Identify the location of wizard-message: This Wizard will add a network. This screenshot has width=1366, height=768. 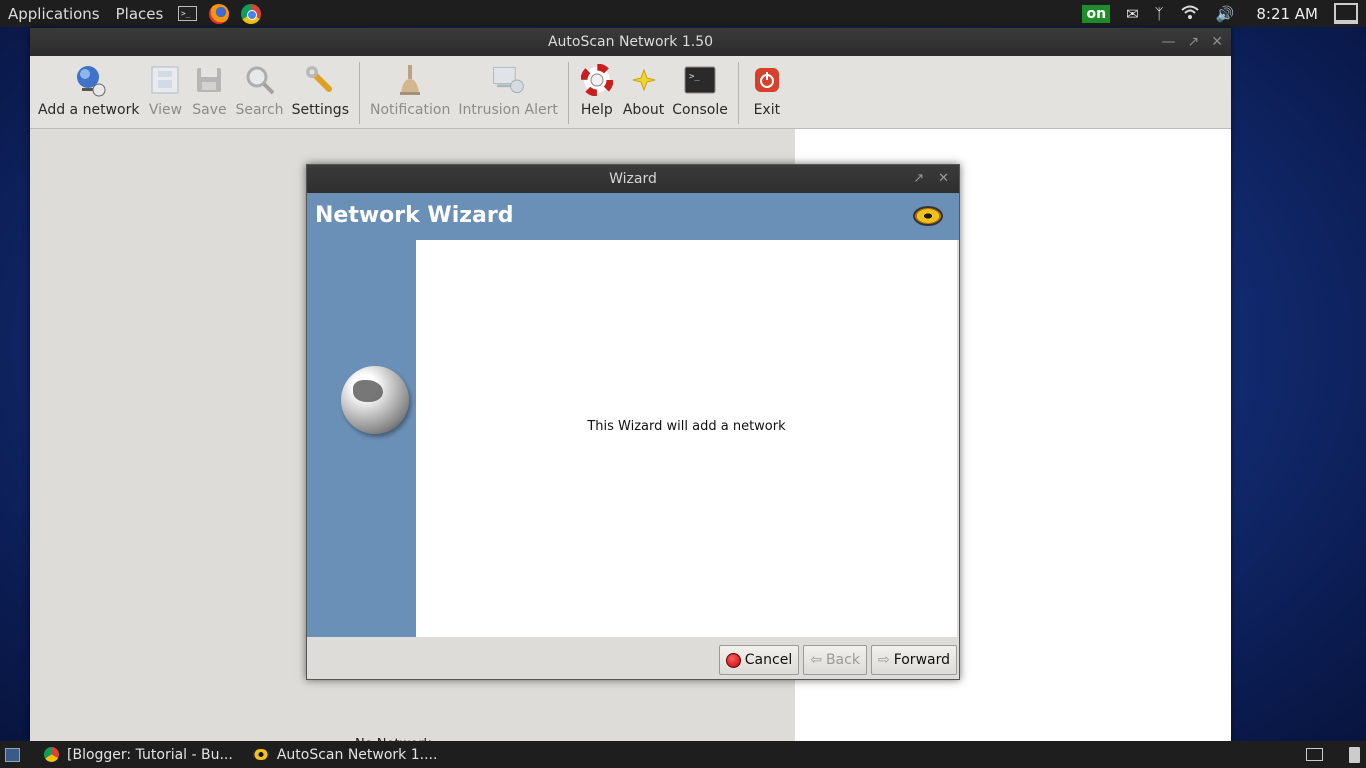
(686, 426).